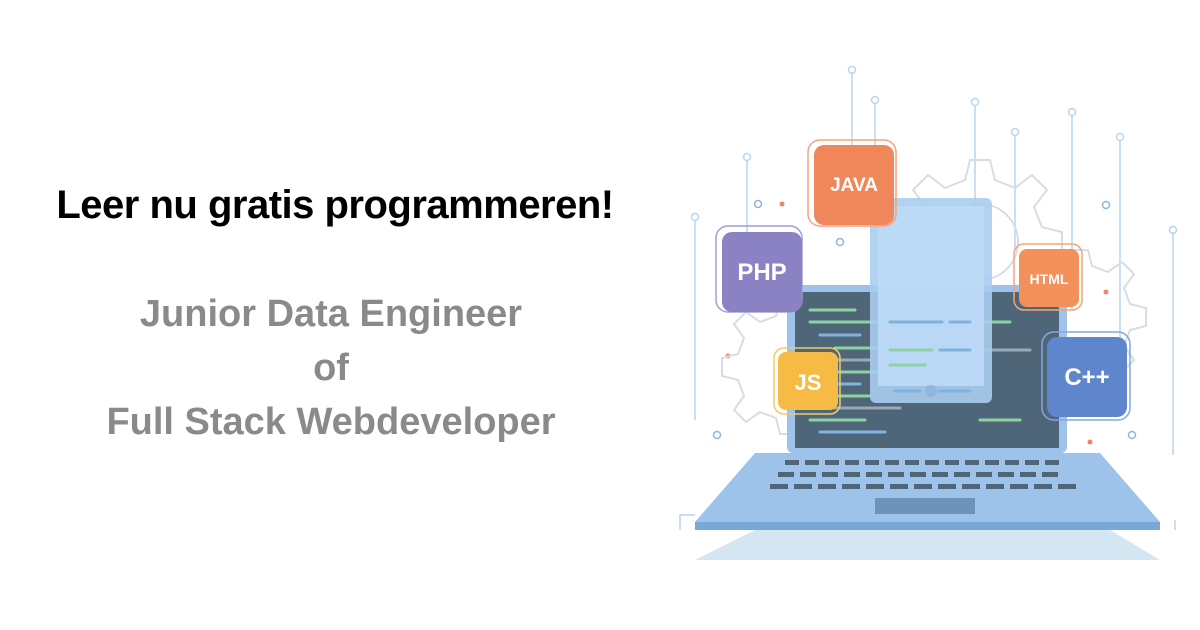  I want to click on subtitle-role-2: Full Stack Webdeveloper, so click(331, 422).